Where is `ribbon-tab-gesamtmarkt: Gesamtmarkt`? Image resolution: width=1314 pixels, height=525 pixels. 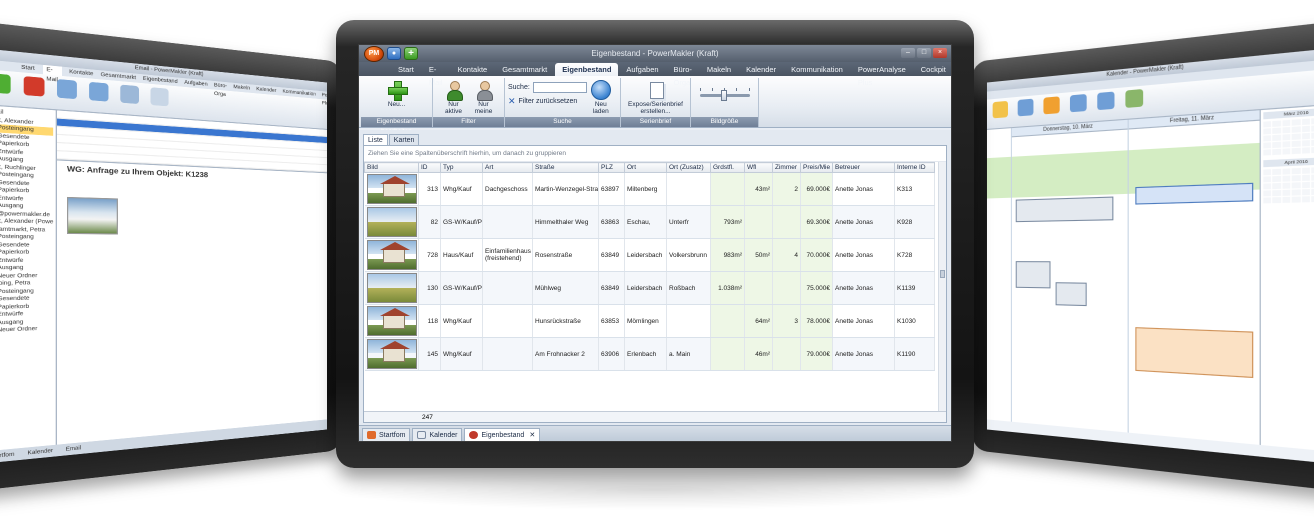
ribbon-tab-gesamtmarkt: Gesamtmarkt is located at coordinates (524, 69).